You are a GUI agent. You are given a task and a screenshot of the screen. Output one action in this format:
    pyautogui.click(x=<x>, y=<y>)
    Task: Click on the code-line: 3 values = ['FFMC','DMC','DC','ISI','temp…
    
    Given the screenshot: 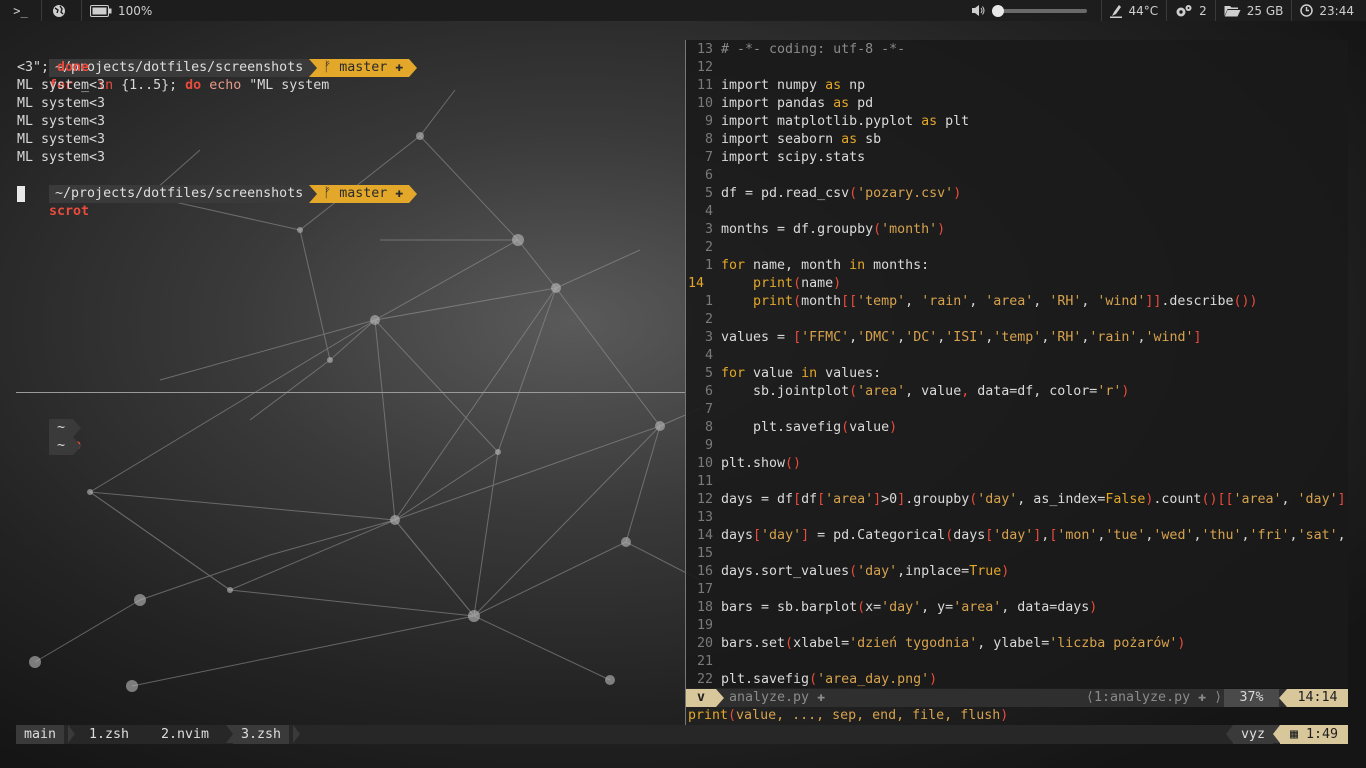 What is the action you would take?
    pyautogui.click(x=1017, y=338)
    